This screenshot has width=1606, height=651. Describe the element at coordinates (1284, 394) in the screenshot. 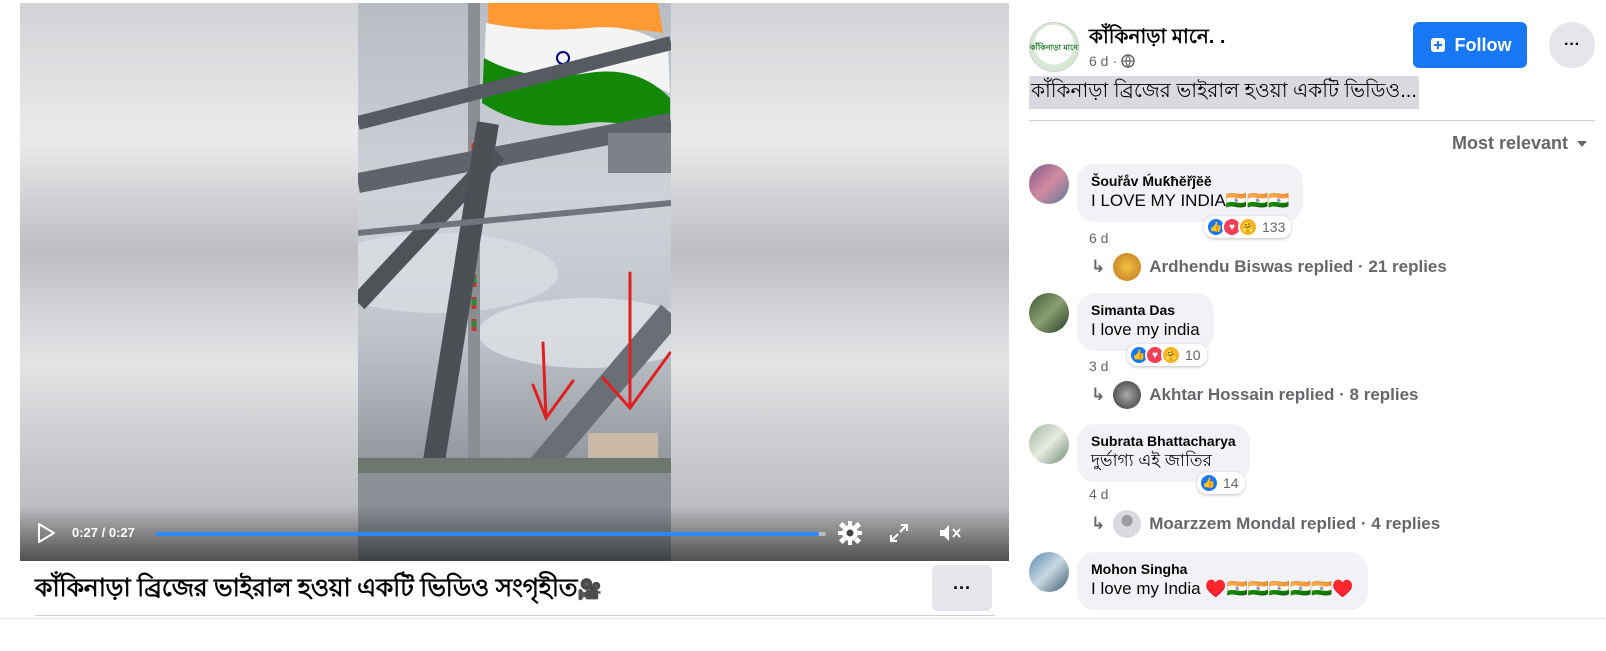

I see `replies-text: Akhtar Hossain replied · 8 replies` at that location.